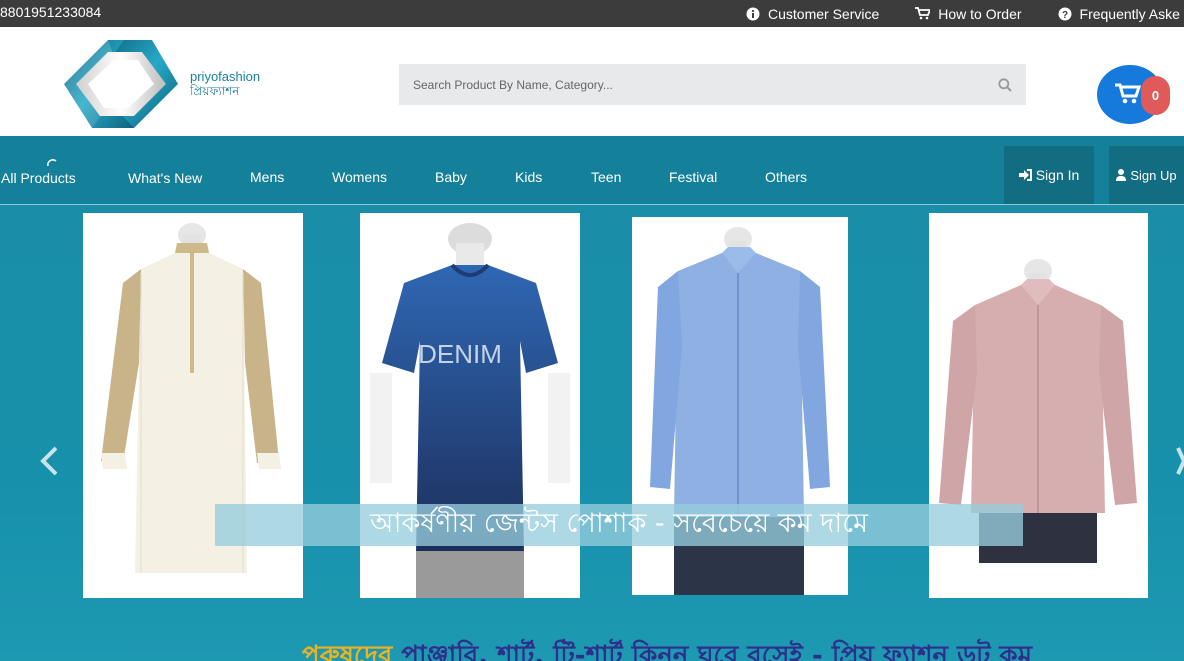  I want to click on nav-others: Others, so click(786, 177).